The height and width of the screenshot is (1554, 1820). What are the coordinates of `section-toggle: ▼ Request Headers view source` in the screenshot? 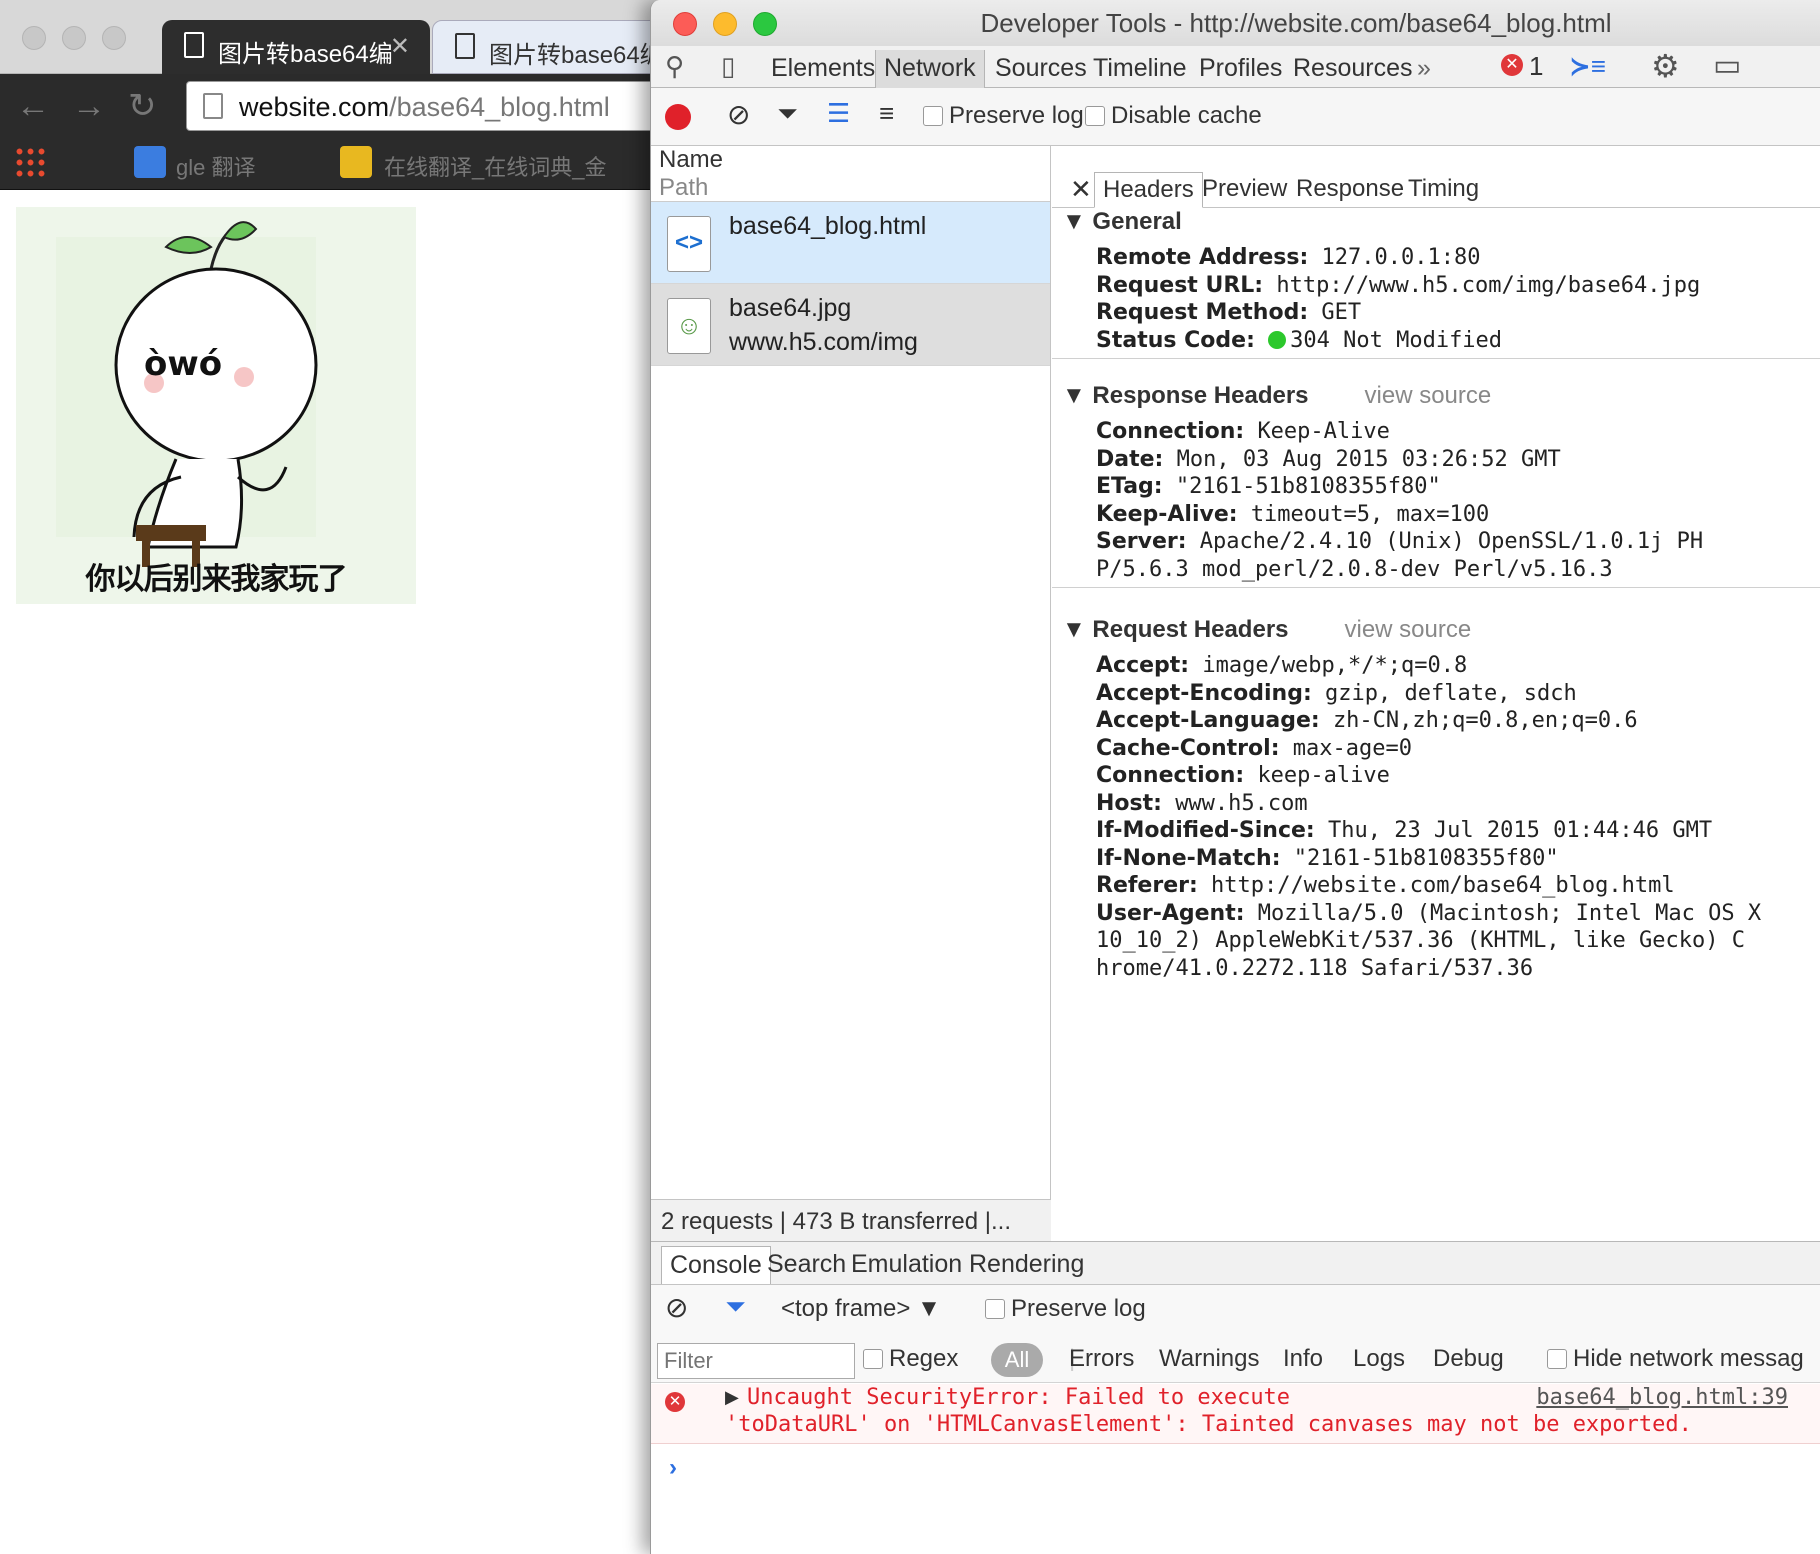 It's located at (1436, 630).